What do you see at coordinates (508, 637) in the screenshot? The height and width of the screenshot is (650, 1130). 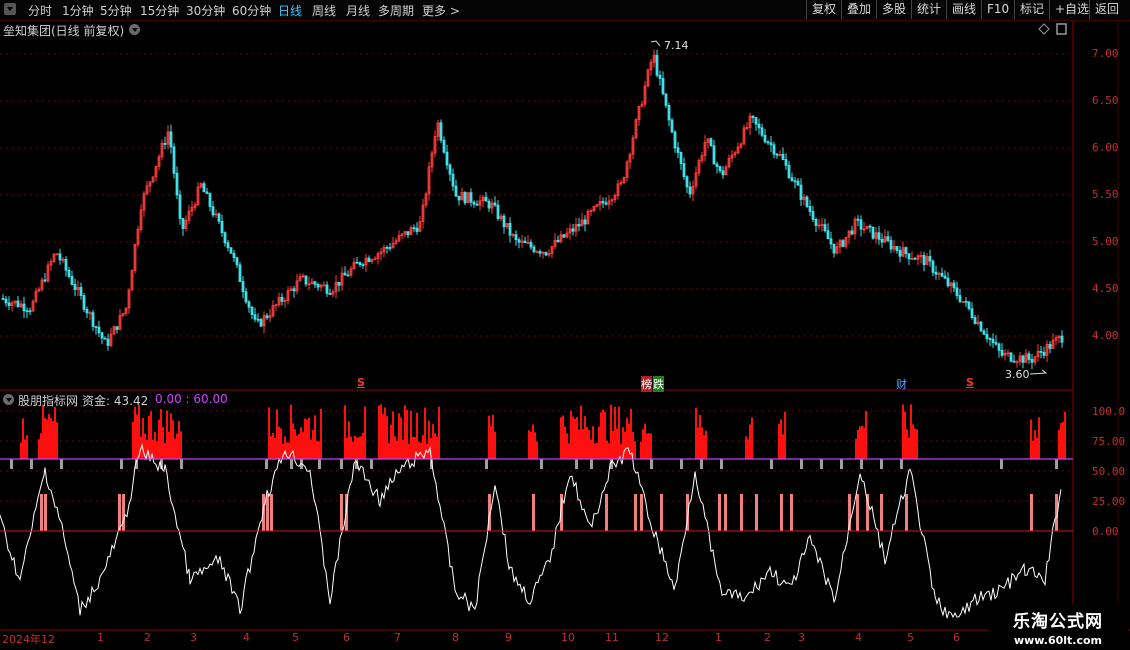 I see `date-label: 9` at bounding box center [508, 637].